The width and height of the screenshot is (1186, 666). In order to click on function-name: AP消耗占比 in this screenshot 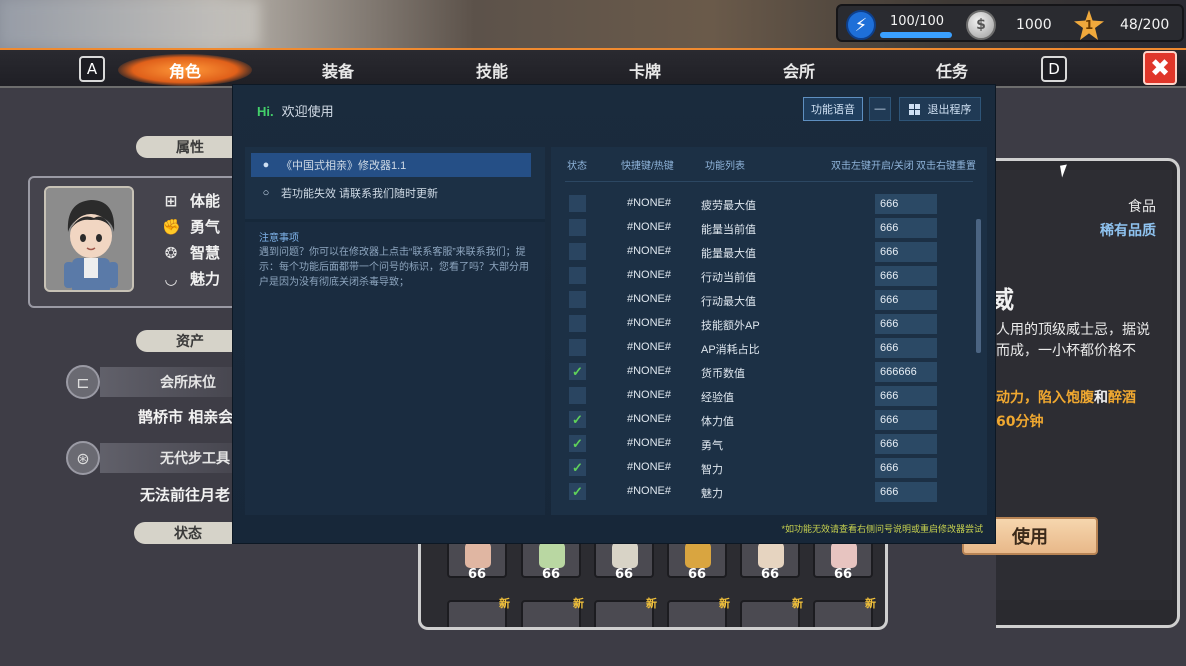, I will do `click(730, 350)`.